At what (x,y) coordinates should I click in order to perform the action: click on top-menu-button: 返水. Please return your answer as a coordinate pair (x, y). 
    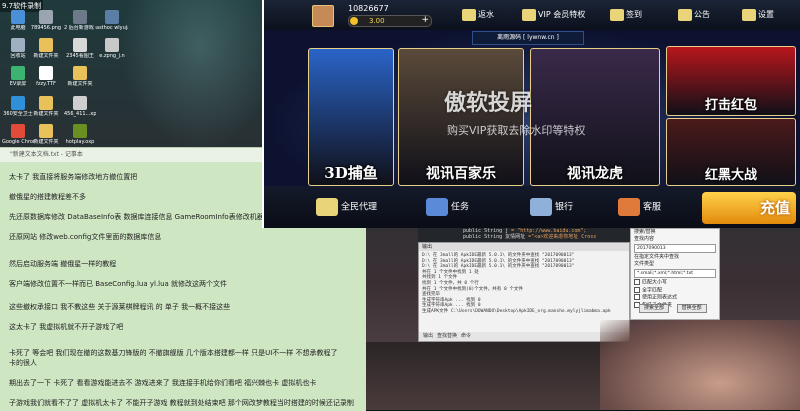
    Looking at the image, I should click on (478, 15).